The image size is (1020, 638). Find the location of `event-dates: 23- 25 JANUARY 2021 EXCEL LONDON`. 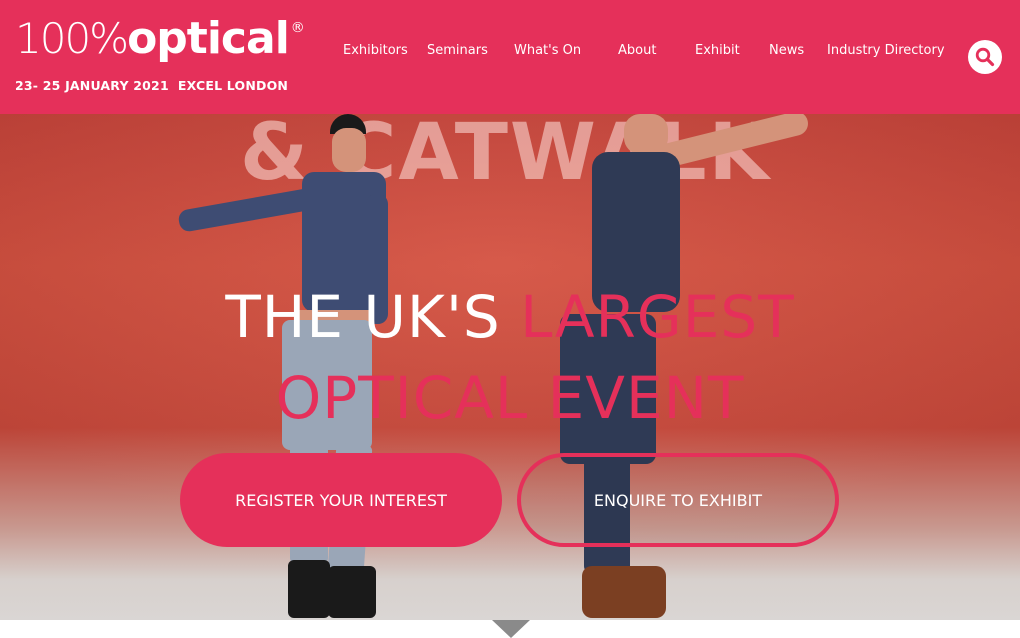

event-dates: 23- 25 JANUARY 2021 EXCEL LONDON is located at coordinates (151, 85).